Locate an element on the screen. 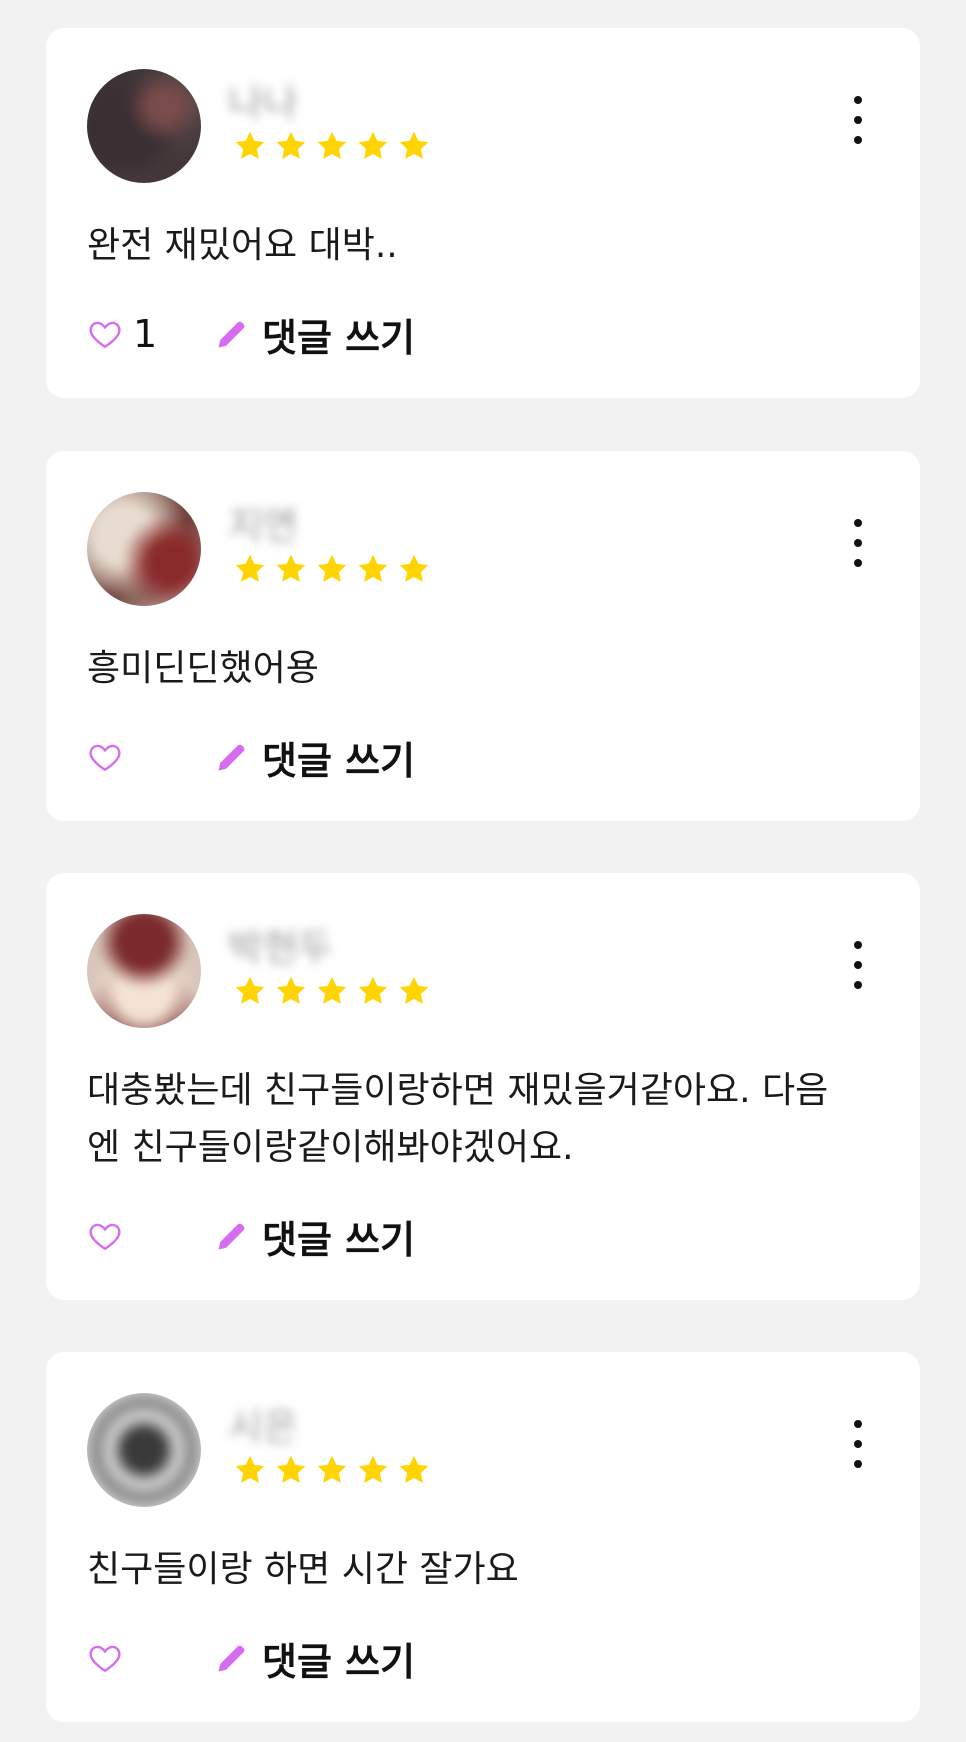 Image resolution: width=966 pixels, height=1742 pixels. review-text: 흥미딘딘했어용 is located at coordinates (203, 668).